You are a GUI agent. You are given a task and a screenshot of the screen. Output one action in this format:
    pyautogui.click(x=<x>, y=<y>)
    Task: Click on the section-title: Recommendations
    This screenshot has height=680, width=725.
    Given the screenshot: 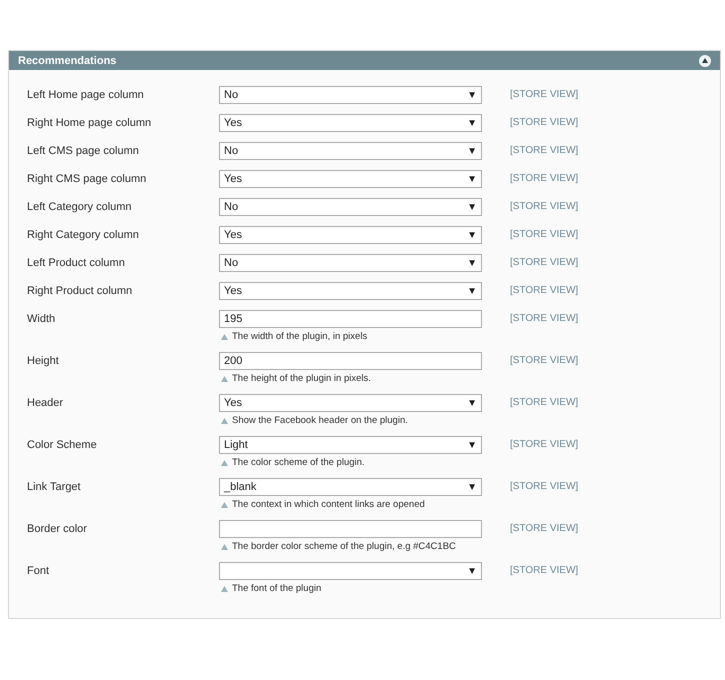 What is the action you would take?
    pyautogui.click(x=67, y=60)
    